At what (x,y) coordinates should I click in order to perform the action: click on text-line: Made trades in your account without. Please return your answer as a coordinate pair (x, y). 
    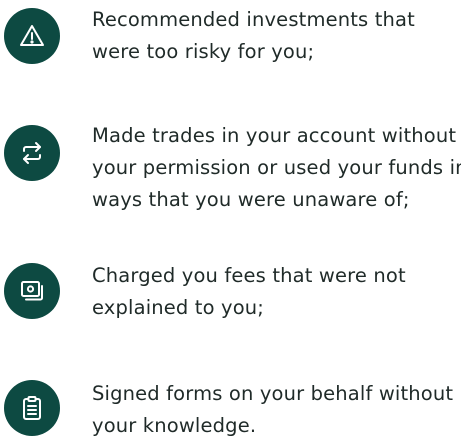
    Looking at the image, I should click on (274, 135).